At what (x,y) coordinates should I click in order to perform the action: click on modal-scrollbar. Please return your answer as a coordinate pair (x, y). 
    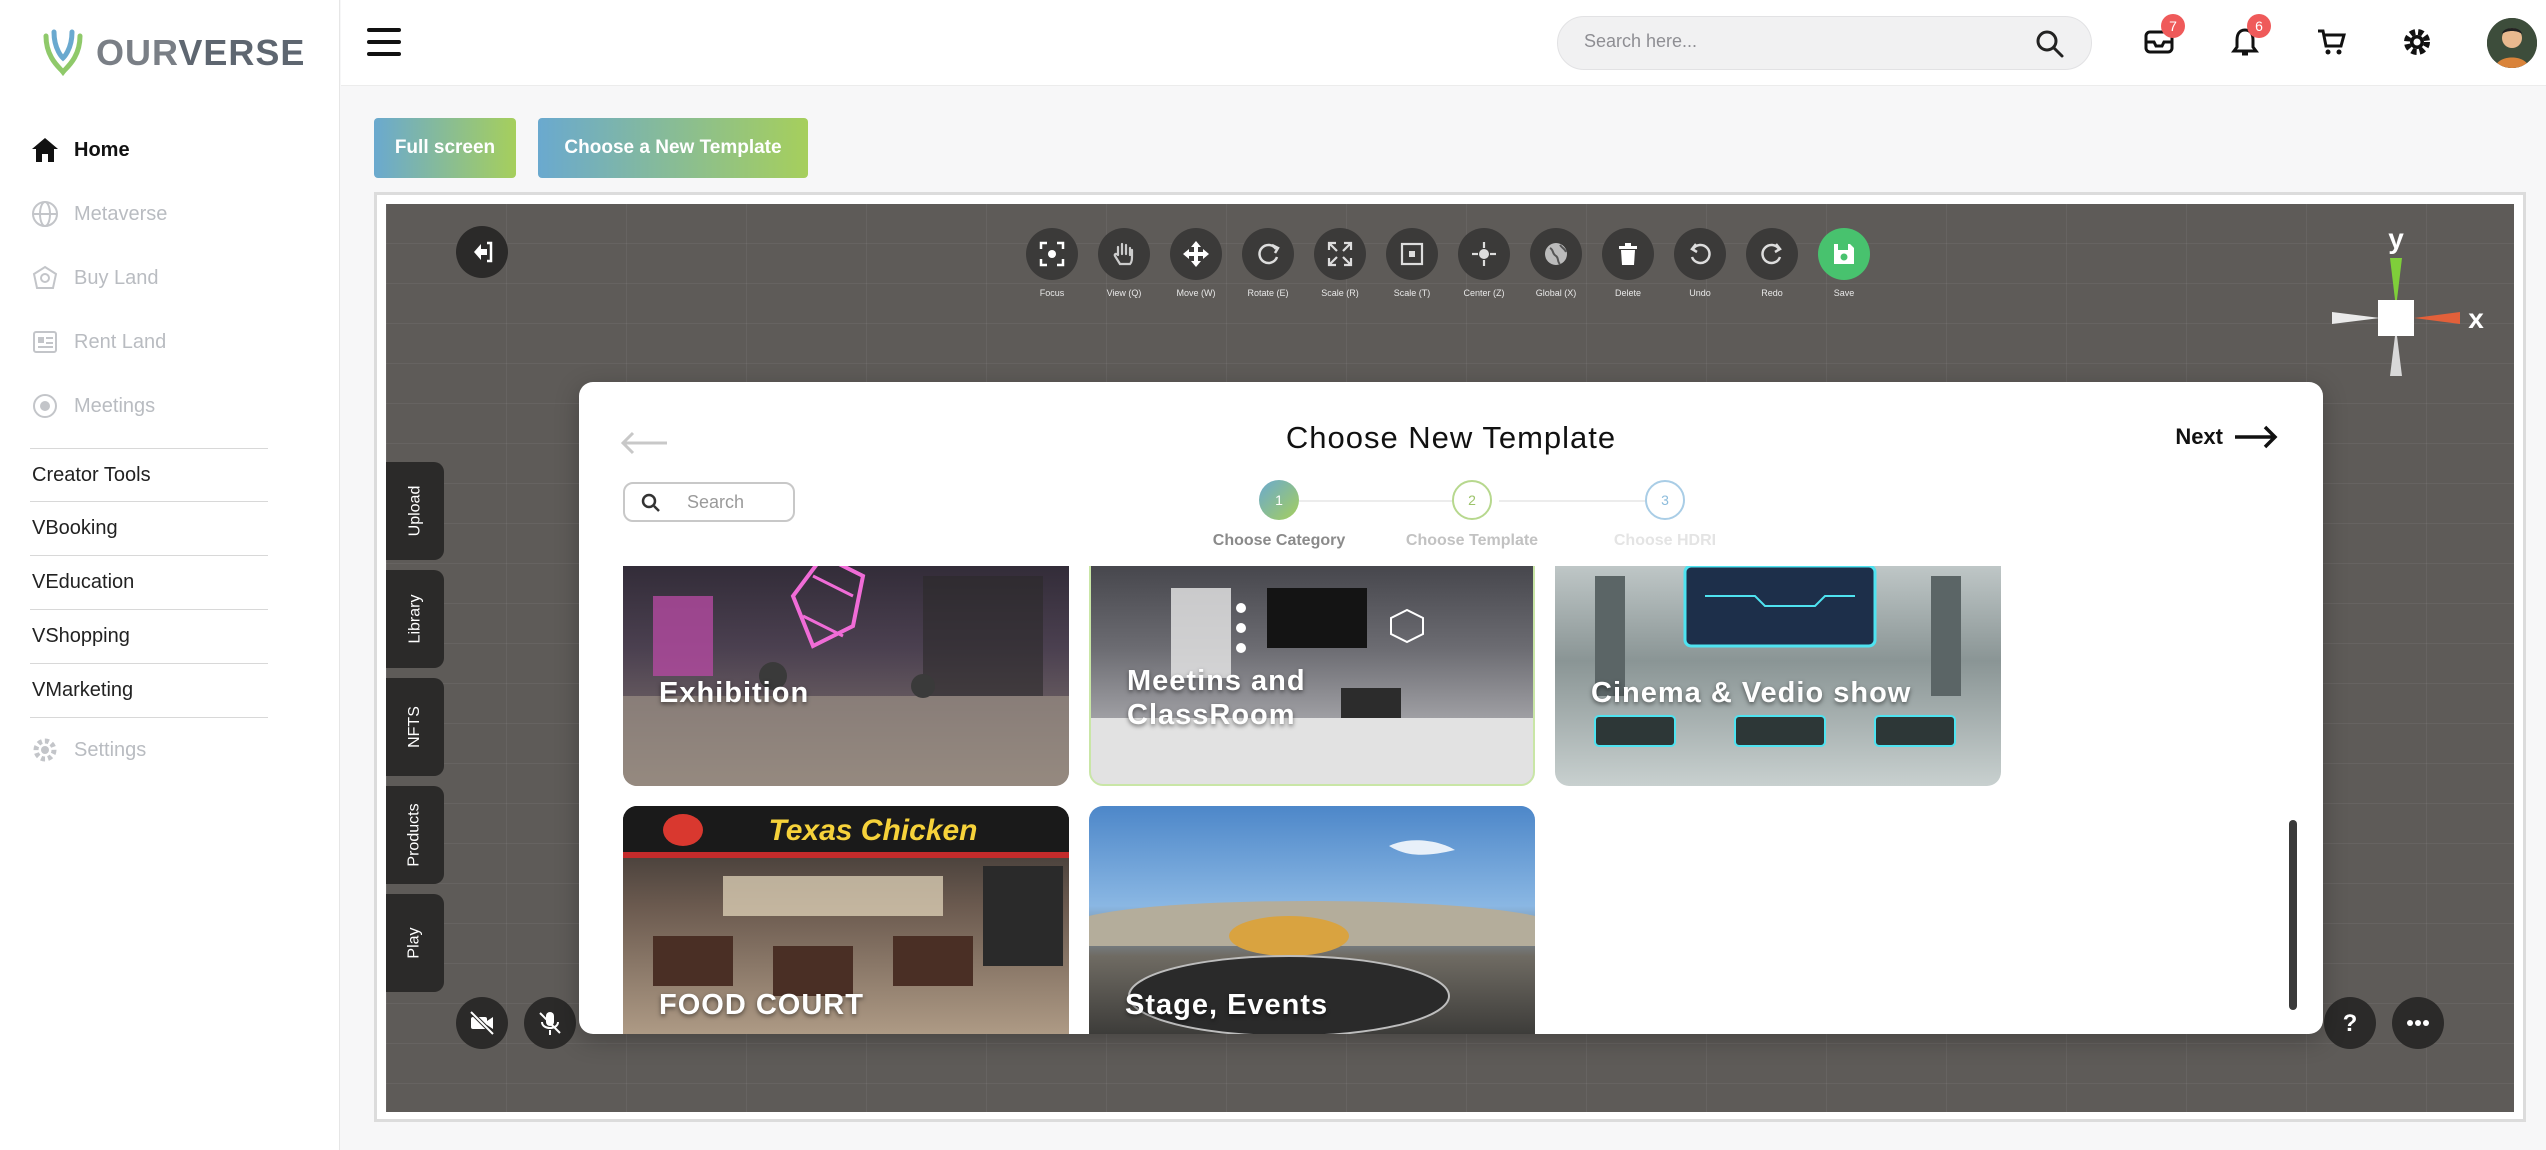
    Looking at the image, I should click on (2293, 915).